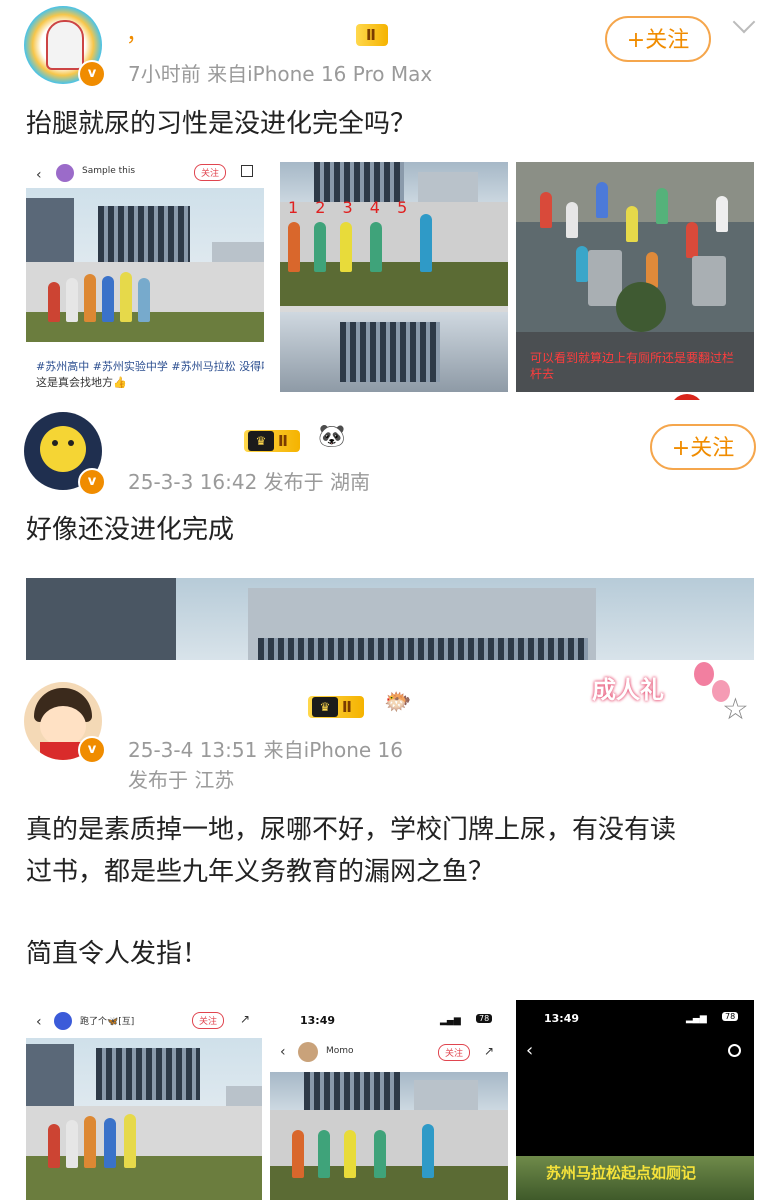  What do you see at coordinates (260, 872) in the screenshot?
I see `post-text-line-2: 过书，都是些九年义务教育的漏网之鱼？` at bounding box center [260, 872].